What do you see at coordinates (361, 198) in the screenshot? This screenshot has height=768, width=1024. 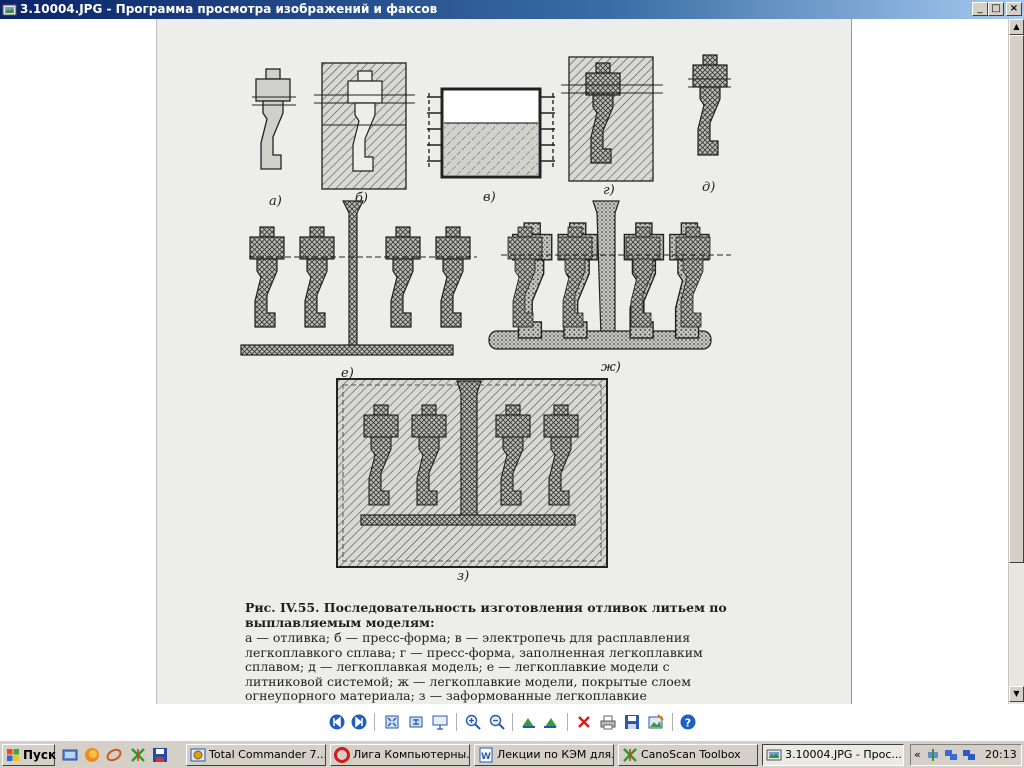 I see `label-b: б)` at bounding box center [361, 198].